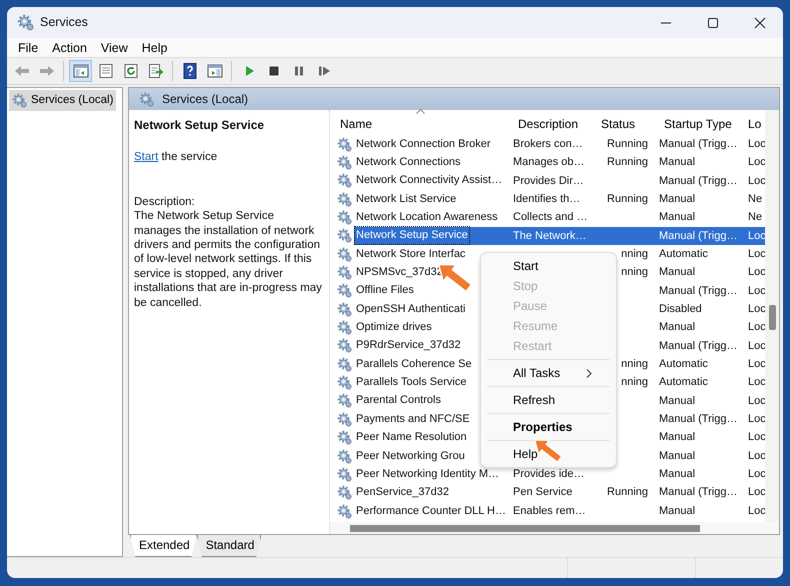  What do you see at coordinates (399, 272) in the screenshot?
I see `table-cell-text: NPSMSvc_37d32` at bounding box center [399, 272].